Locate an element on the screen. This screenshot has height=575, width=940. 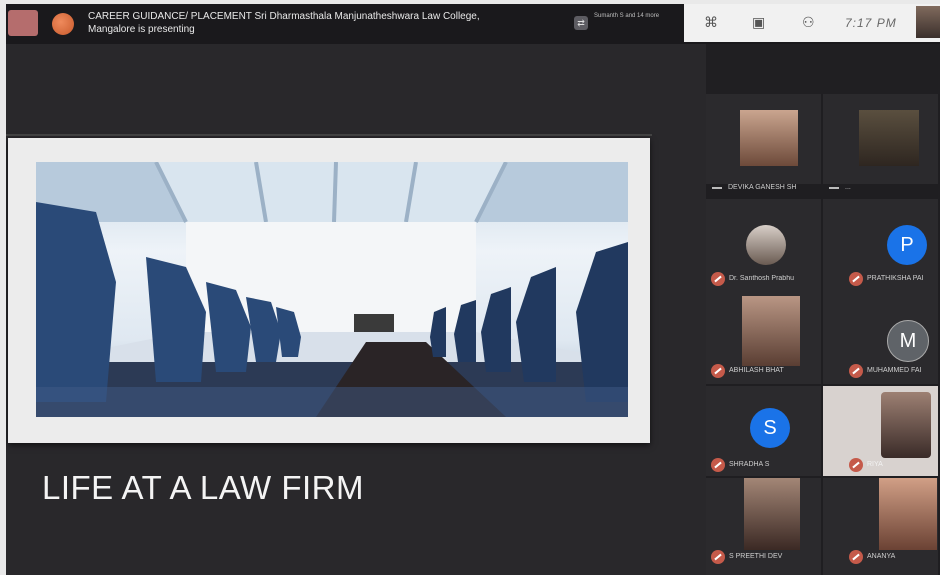
chat-icon: ▣ is located at coordinates (758, 22).